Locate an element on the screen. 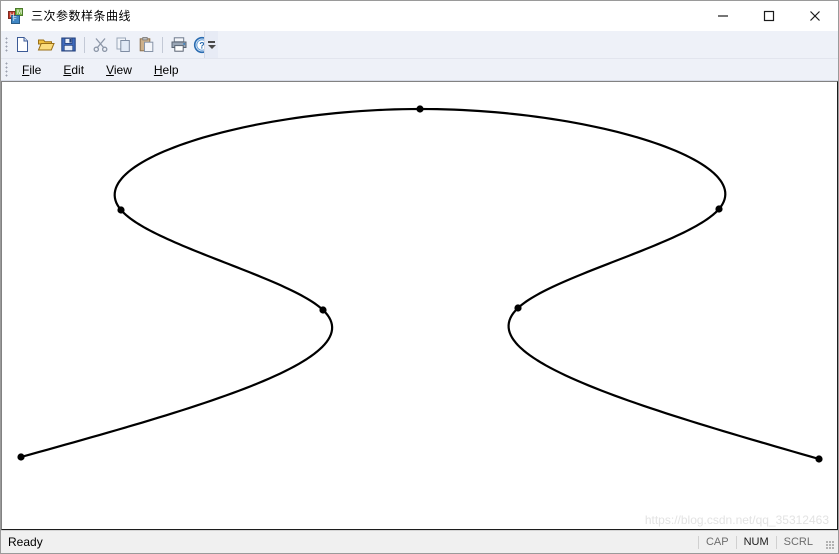 The image size is (839, 554). status-bar: Ready CAP NUM SCRL is located at coordinates (419, 541).